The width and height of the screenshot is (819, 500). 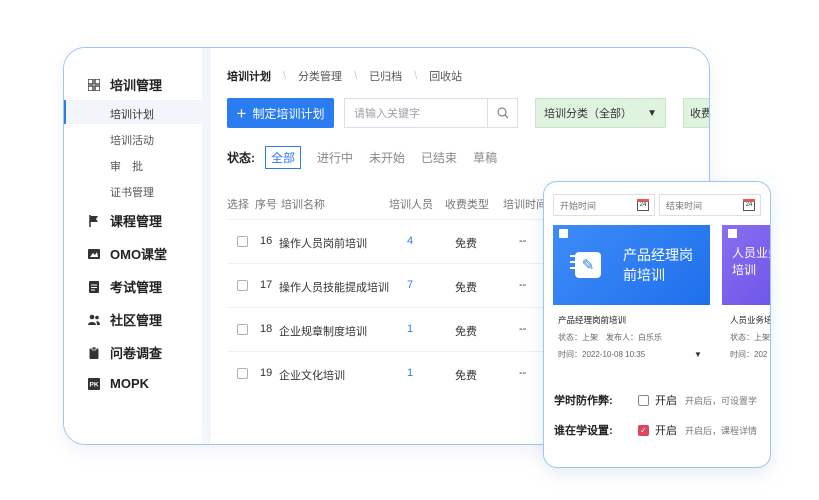 I want to click on row-name: 操作人员技能提成培训, so click(x=334, y=287).